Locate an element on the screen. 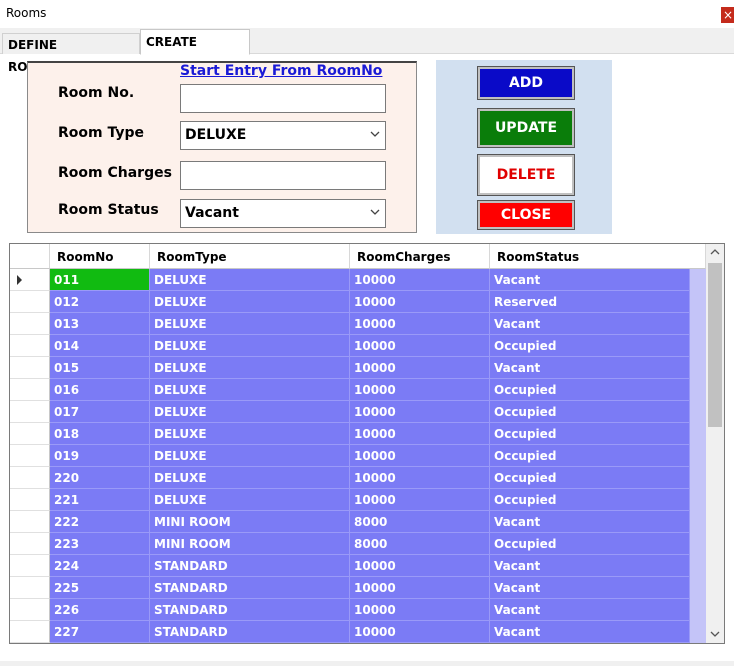 This screenshot has height=666, width=734. window-close-icon: × is located at coordinates (727, 15).